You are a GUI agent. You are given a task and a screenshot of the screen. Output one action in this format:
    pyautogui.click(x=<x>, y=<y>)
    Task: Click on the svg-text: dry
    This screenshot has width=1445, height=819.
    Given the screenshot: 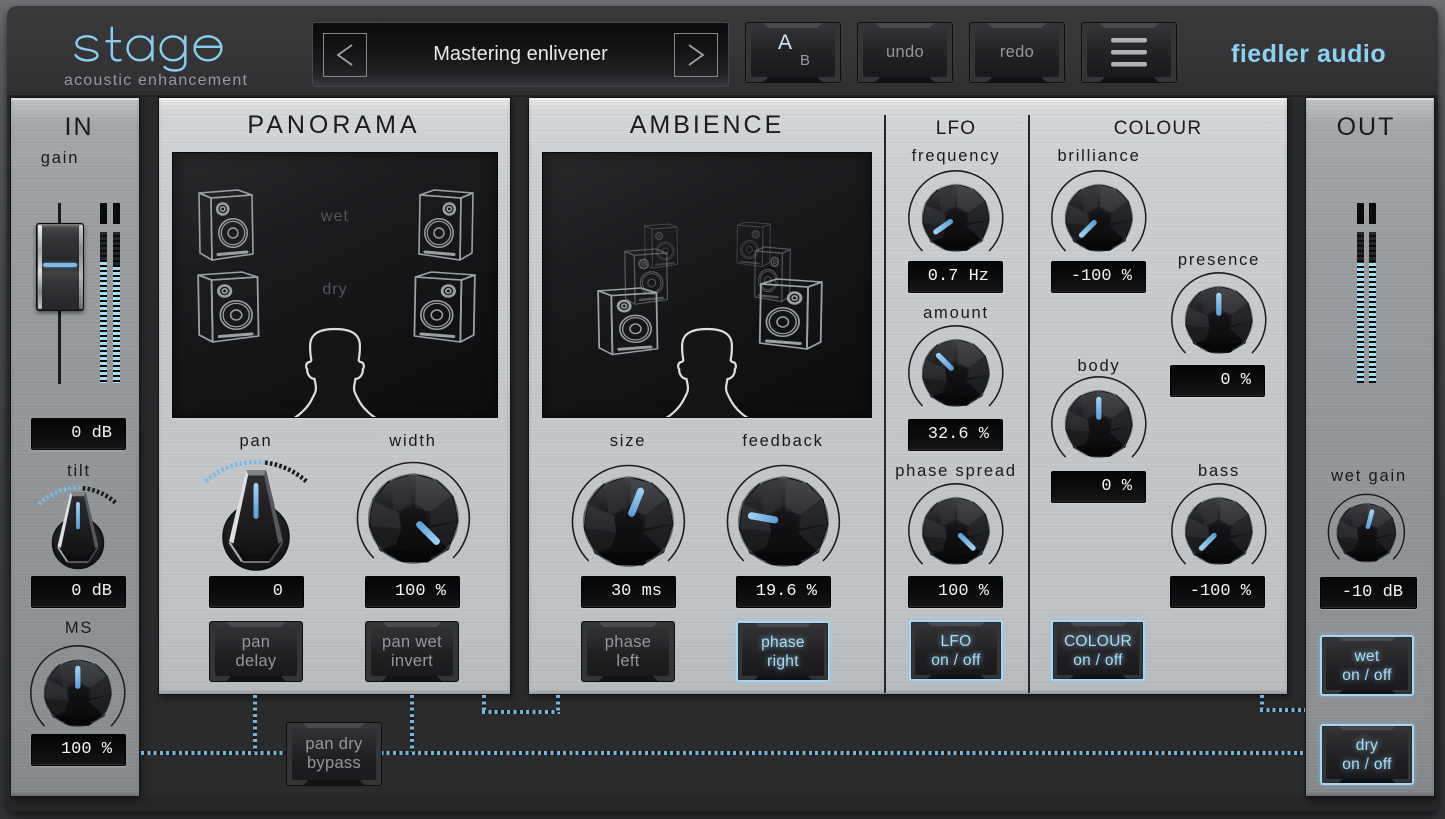 What is the action you would take?
    pyautogui.click(x=334, y=289)
    